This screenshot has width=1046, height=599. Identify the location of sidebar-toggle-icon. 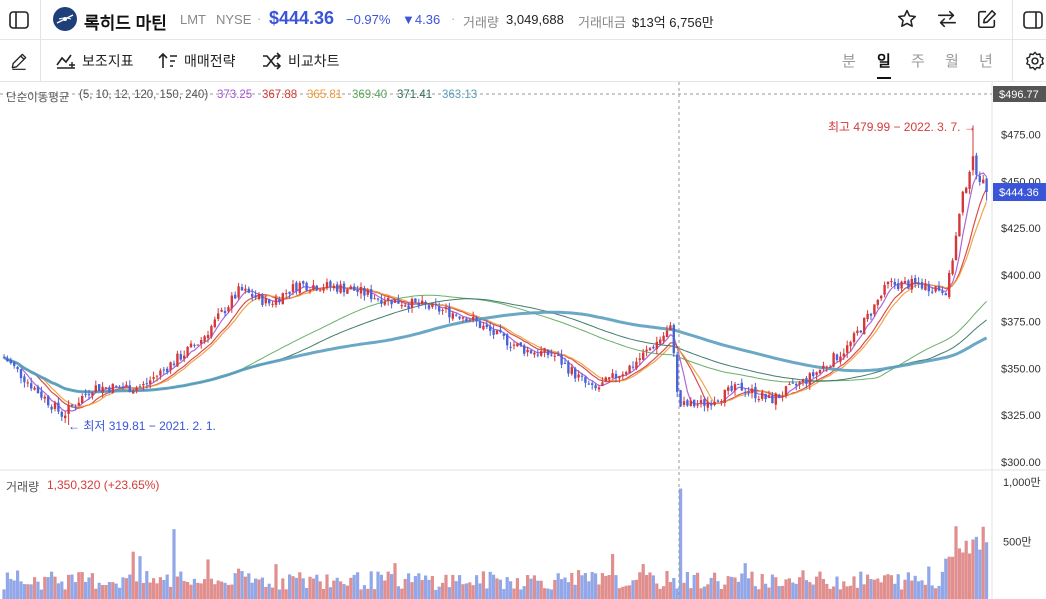
(19, 20).